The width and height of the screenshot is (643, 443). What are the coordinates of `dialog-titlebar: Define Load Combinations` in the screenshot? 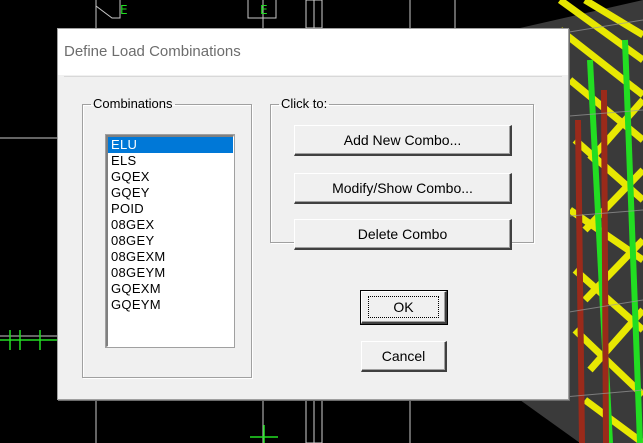 It's located at (313, 52).